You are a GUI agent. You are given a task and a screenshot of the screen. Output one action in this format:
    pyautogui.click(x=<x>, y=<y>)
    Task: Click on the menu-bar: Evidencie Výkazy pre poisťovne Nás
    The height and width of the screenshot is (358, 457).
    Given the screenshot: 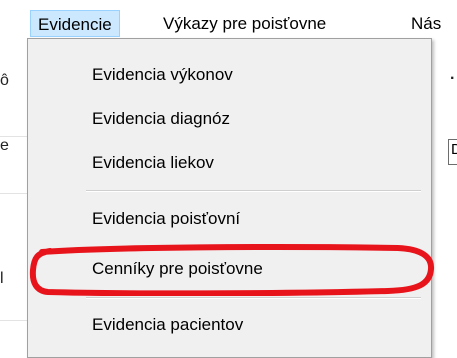 What is the action you would take?
    pyautogui.click(x=228, y=20)
    